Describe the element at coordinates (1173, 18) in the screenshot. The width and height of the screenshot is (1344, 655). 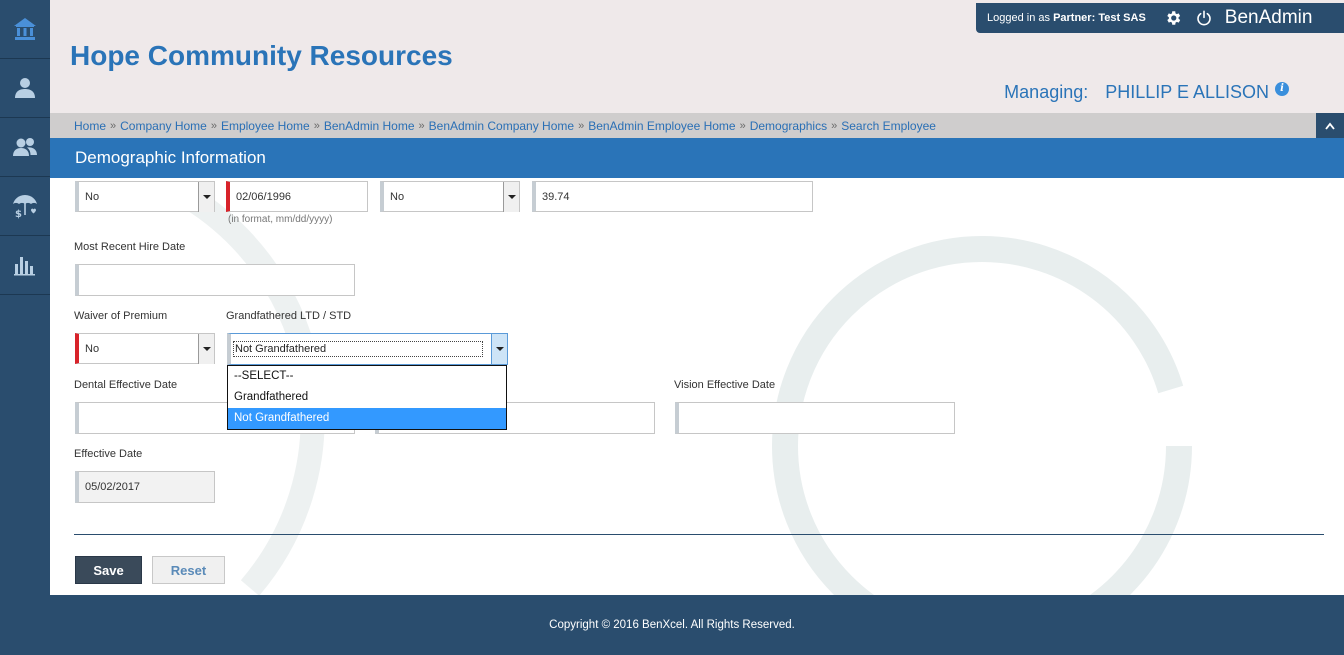
I see `gear-icon` at that location.